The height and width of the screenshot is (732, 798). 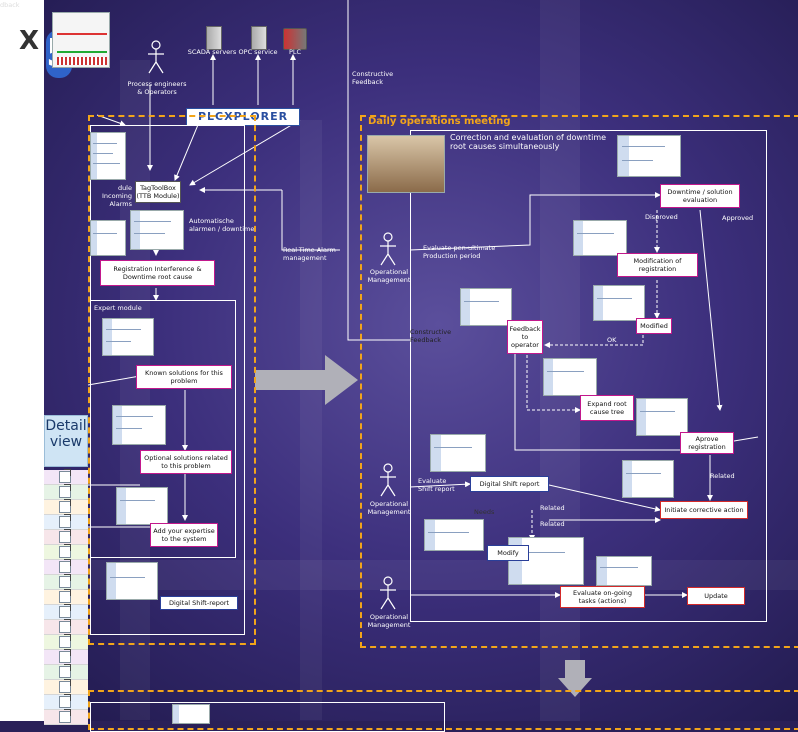 What do you see at coordinates (508, 553) in the screenshot?
I see `modify-box: Modify` at bounding box center [508, 553].